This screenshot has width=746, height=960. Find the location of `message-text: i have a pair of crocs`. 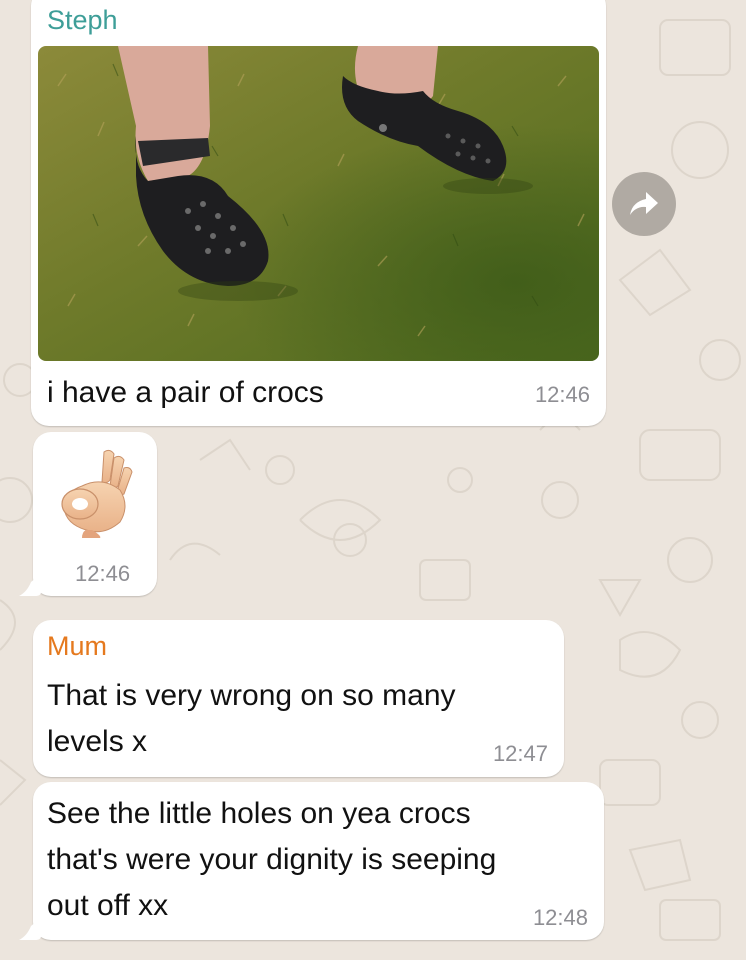

message-text: i have a pair of crocs is located at coordinates (185, 392).